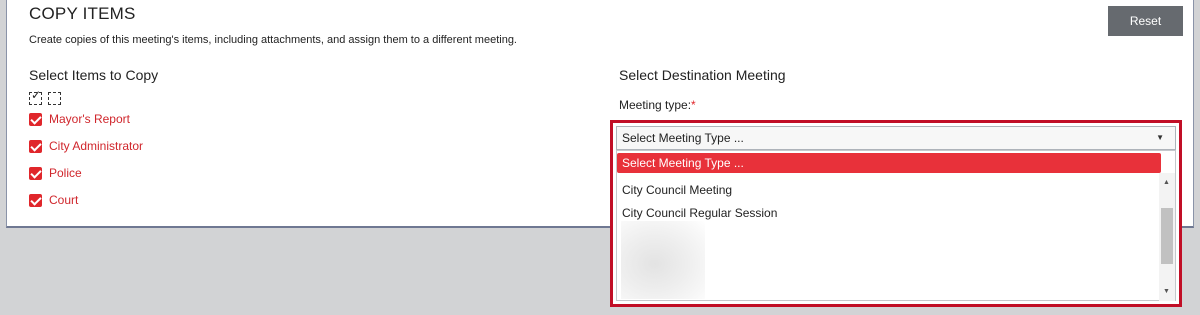 This screenshot has height=315, width=1200. Describe the element at coordinates (64, 200) in the screenshot. I see `item-label: Court` at that location.